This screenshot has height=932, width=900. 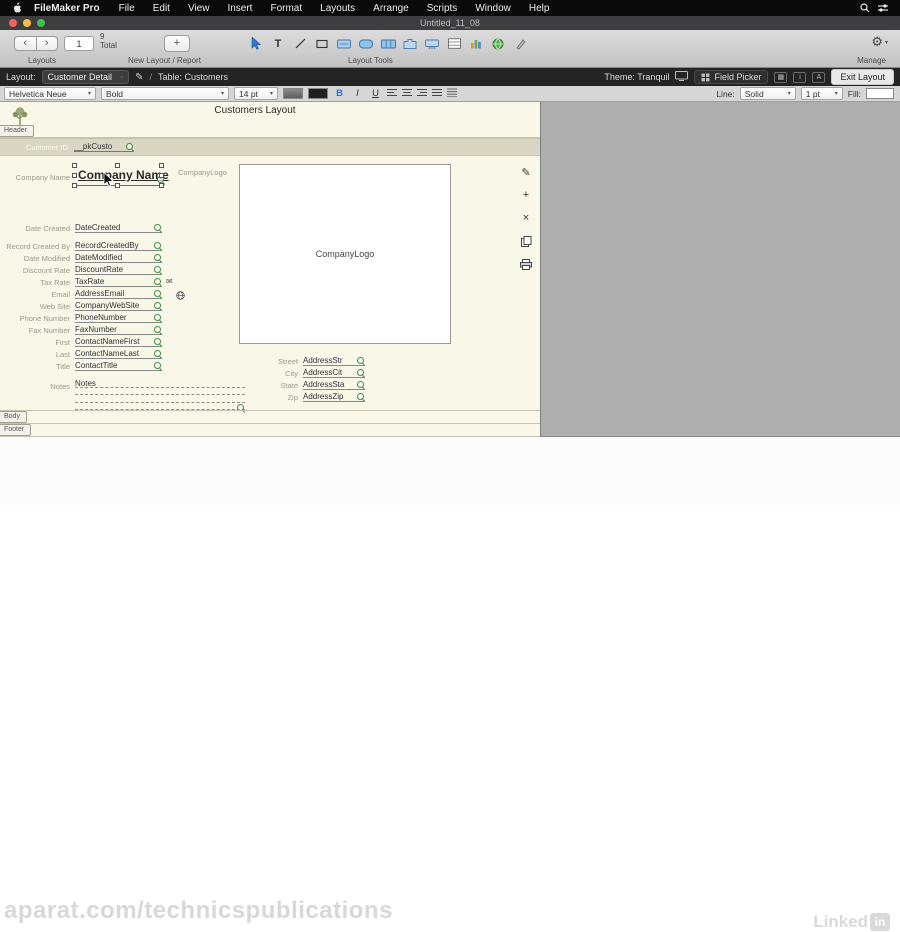 I want to click on contact-name-first-field: ContactNameFirst, so click(x=118, y=341).